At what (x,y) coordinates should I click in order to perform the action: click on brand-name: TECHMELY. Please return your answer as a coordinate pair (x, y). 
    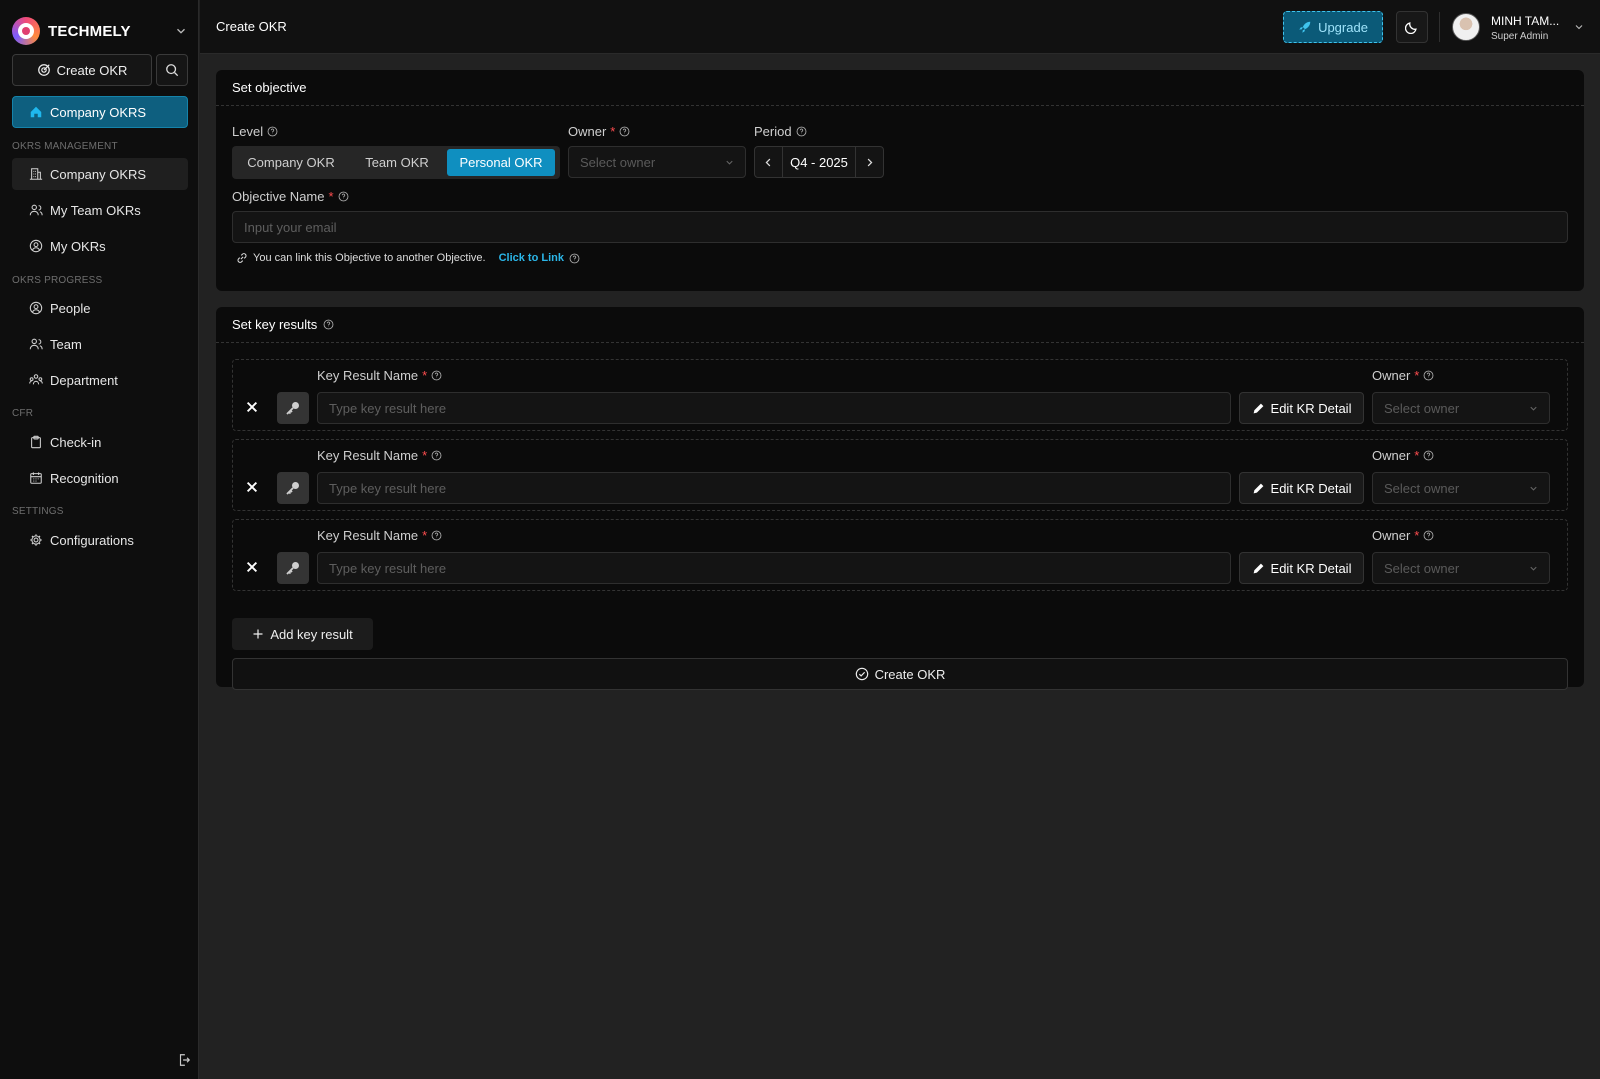
    Looking at the image, I should click on (89, 31).